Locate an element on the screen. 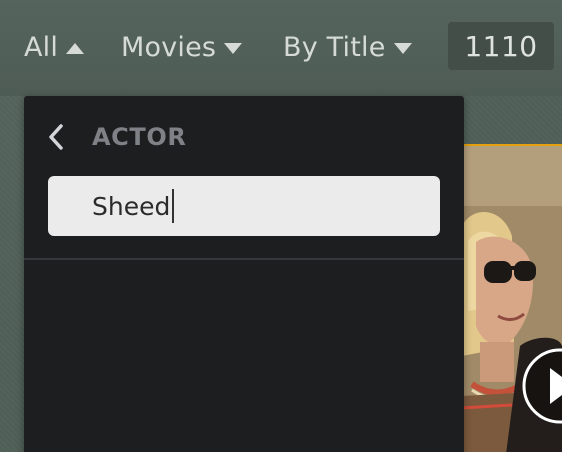  caret-up-icon is located at coordinates (75, 48).